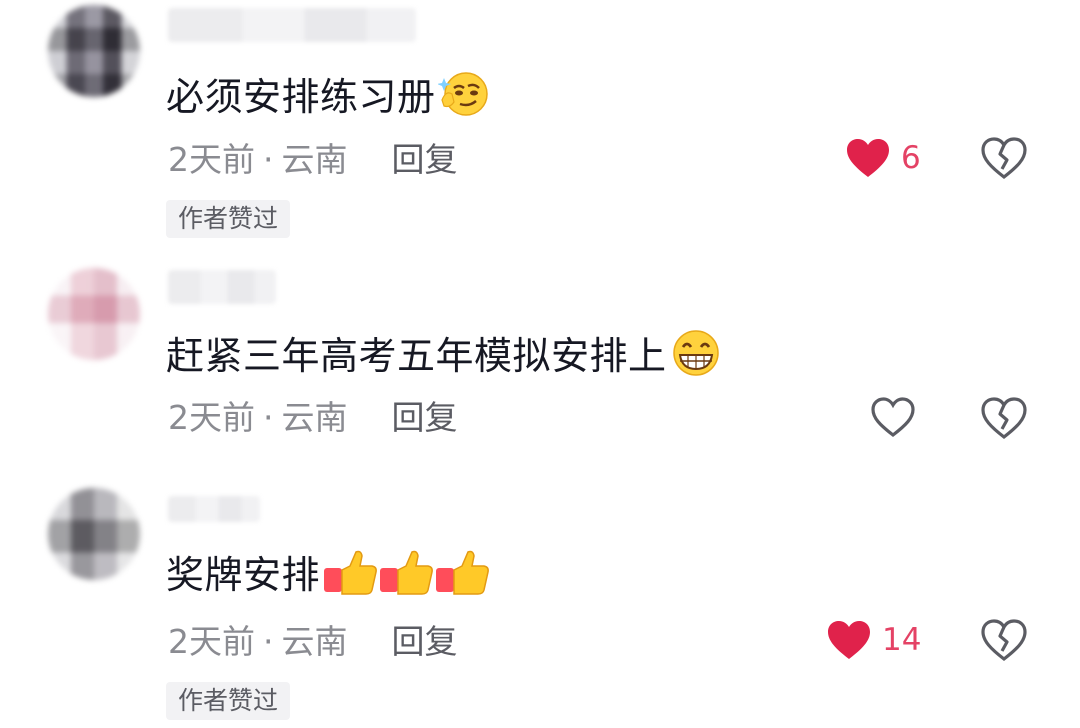  Describe the element at coordinates (911, 158) in the screenshot. I see `like-count: 6` at that location.